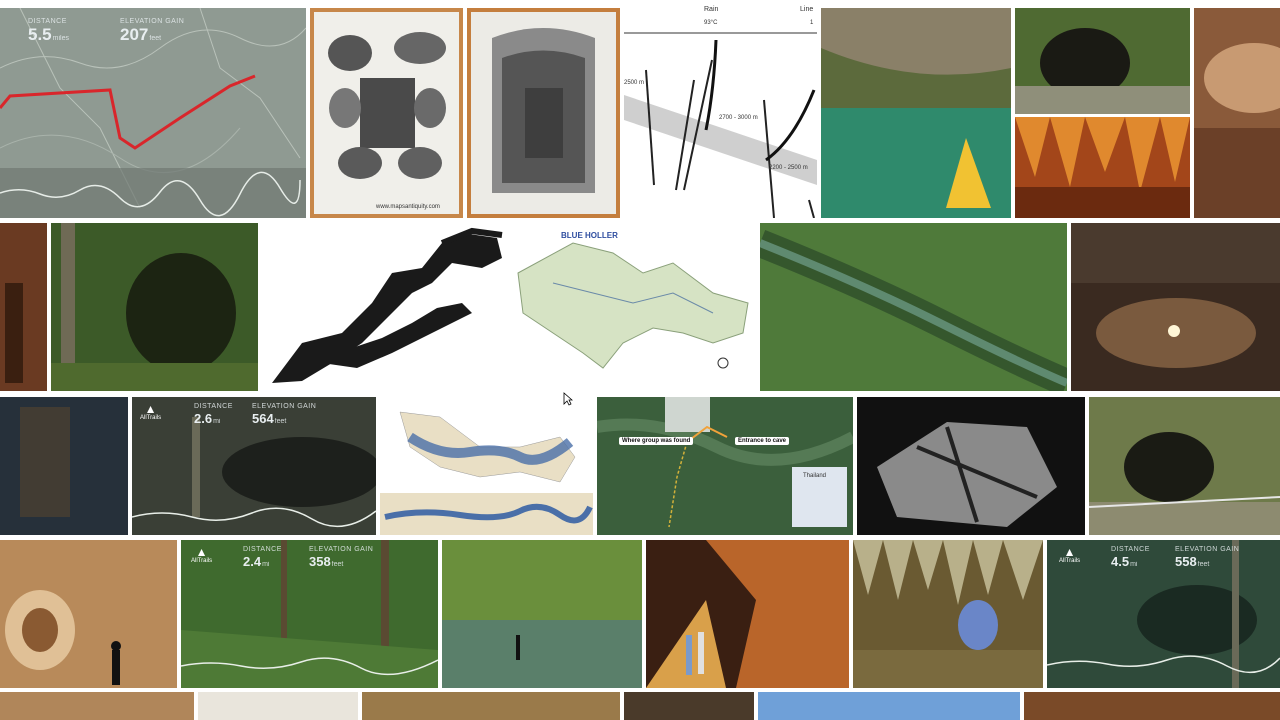  I want to click on trail-distance-stat: DISTANCE 2.6mi, so click(213, 414).